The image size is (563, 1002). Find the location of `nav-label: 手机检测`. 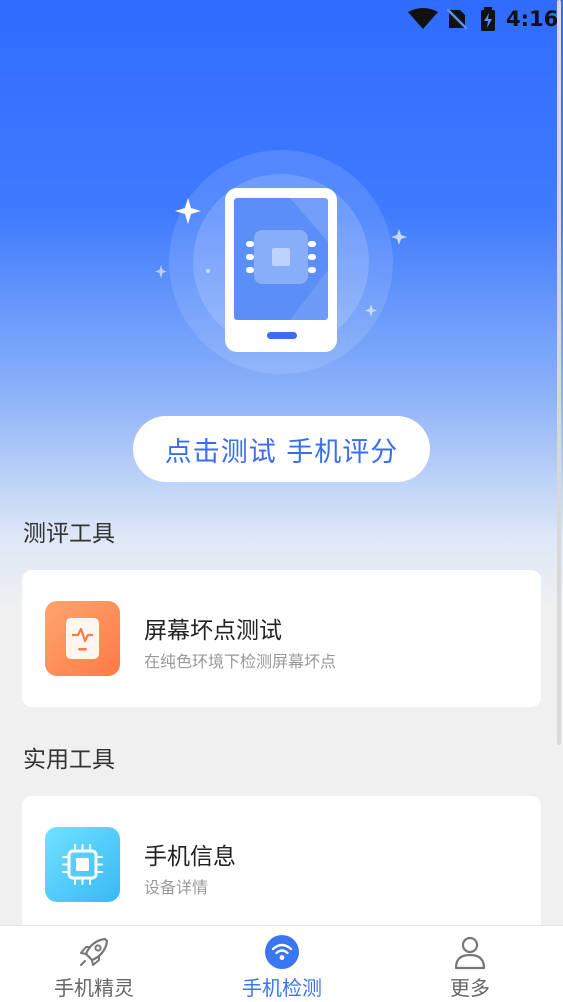

nav-label: 手机检测 is located at coordinates (282, 988).